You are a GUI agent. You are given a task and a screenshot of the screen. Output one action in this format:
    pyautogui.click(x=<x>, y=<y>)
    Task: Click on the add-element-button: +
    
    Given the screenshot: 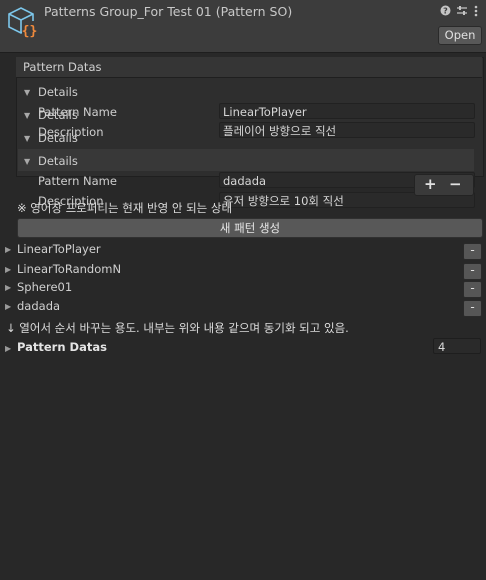 What is the action you would take?
    pyautogui.click(x=430, y=184)
    